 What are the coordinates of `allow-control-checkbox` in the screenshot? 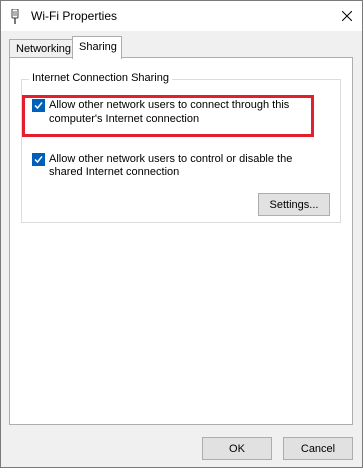 It's located at (38, 159).